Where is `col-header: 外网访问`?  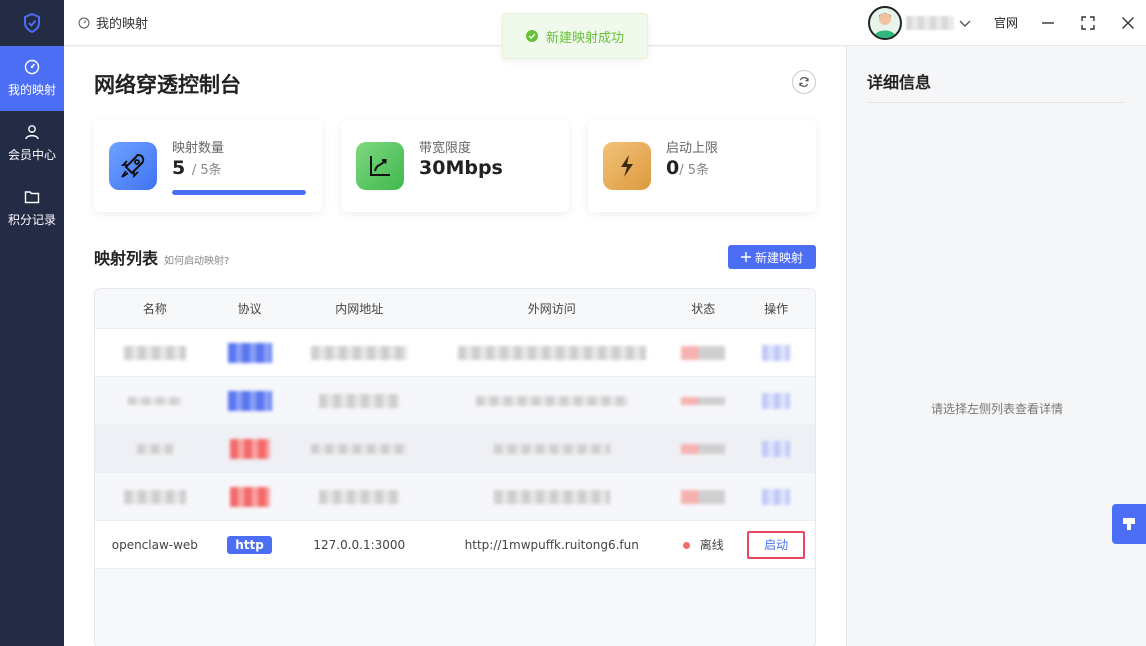 col-header: 外网访问 is located at coordinates (551, 309).